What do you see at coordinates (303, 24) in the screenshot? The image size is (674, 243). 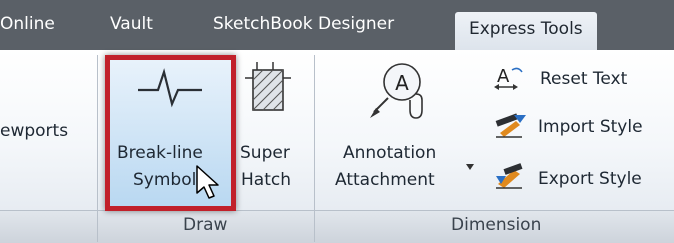 I see `tab-sketchbook-designer: SketchBook Designer` at bounding box center [303, 24].